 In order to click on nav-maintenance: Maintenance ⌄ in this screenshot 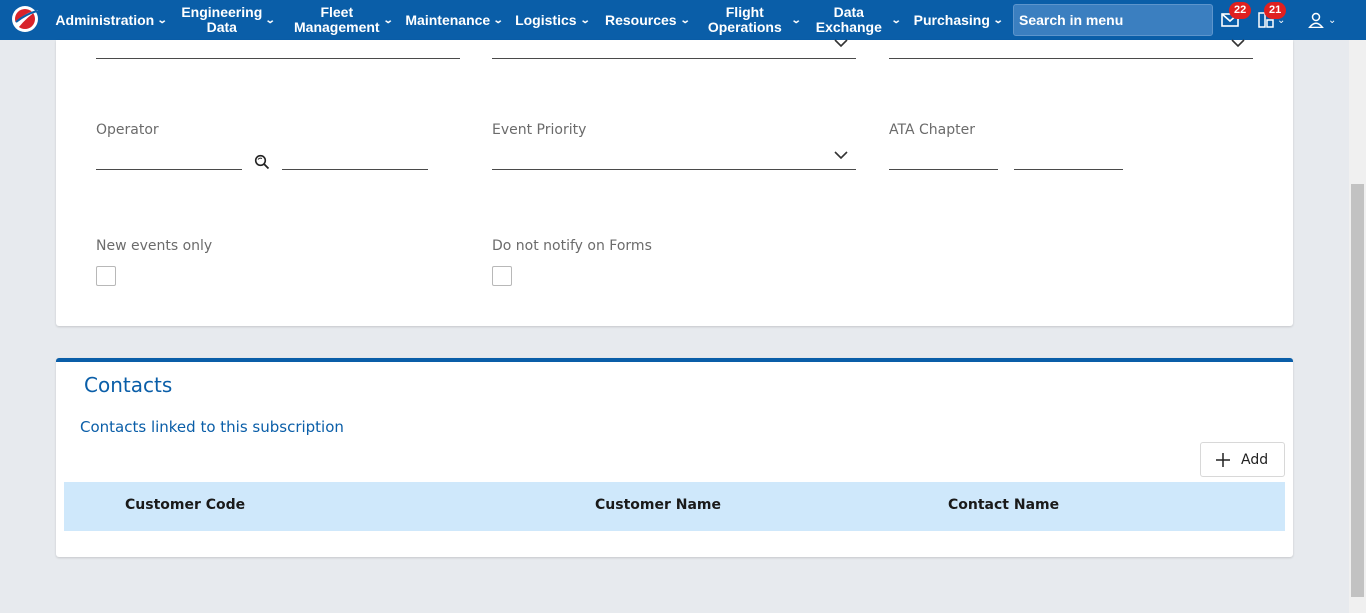, I will do `click(454, 20)`.